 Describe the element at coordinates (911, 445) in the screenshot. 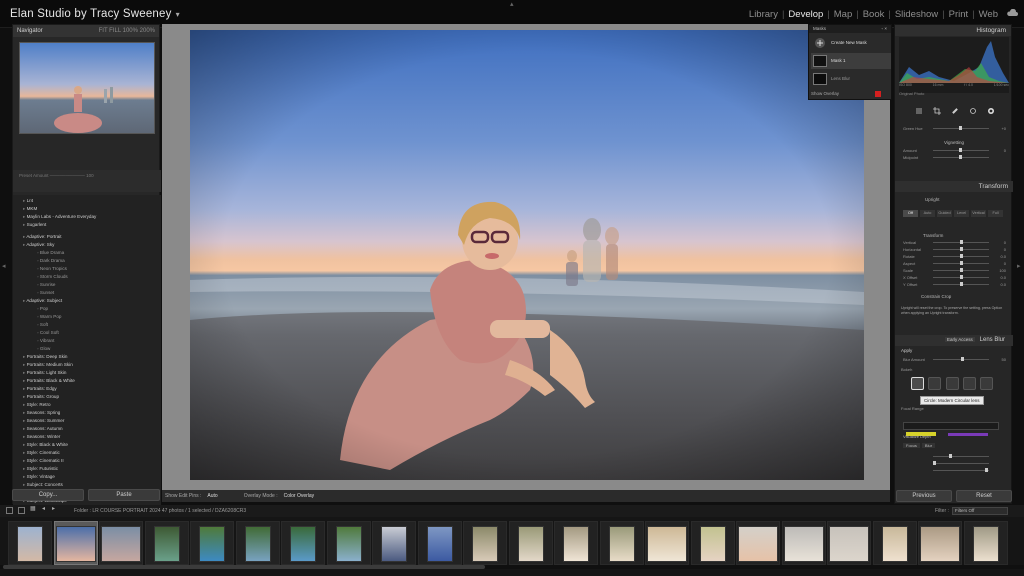

I see `focus-button: Focus` at that location.